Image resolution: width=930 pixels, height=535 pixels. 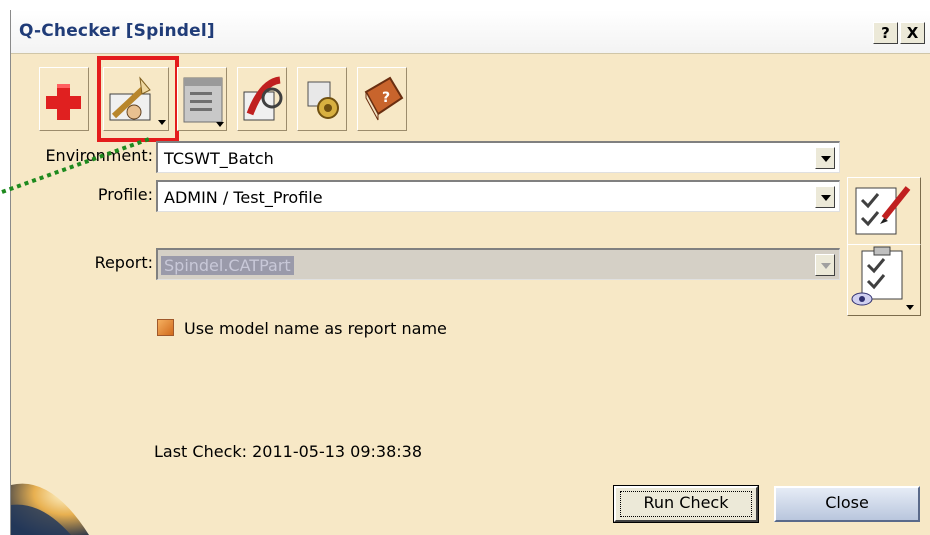 What do you see at coordinates (498, 264) in the screenshot?
I see `report-select: Spindel.CATPart` at bounding box center [498, 264].